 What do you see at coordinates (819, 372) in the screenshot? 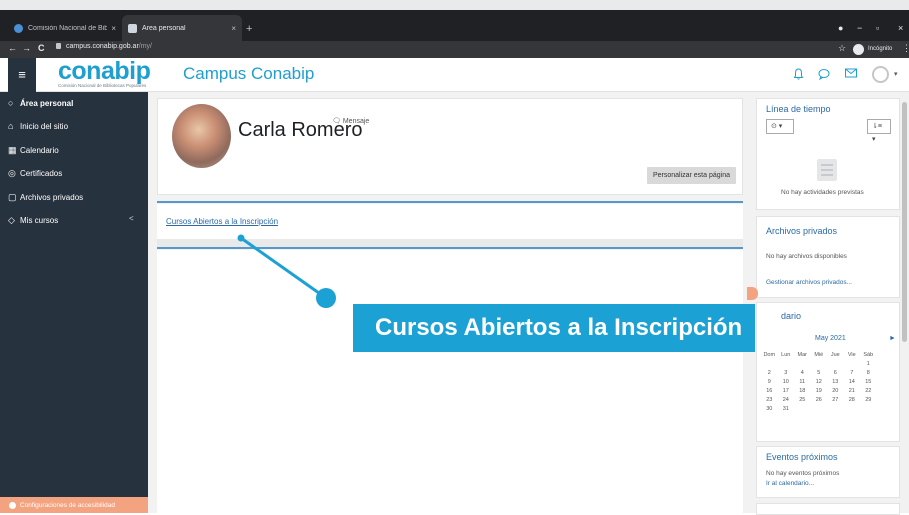
I see `calendar-day: 5` at bounding box center [819, 372].